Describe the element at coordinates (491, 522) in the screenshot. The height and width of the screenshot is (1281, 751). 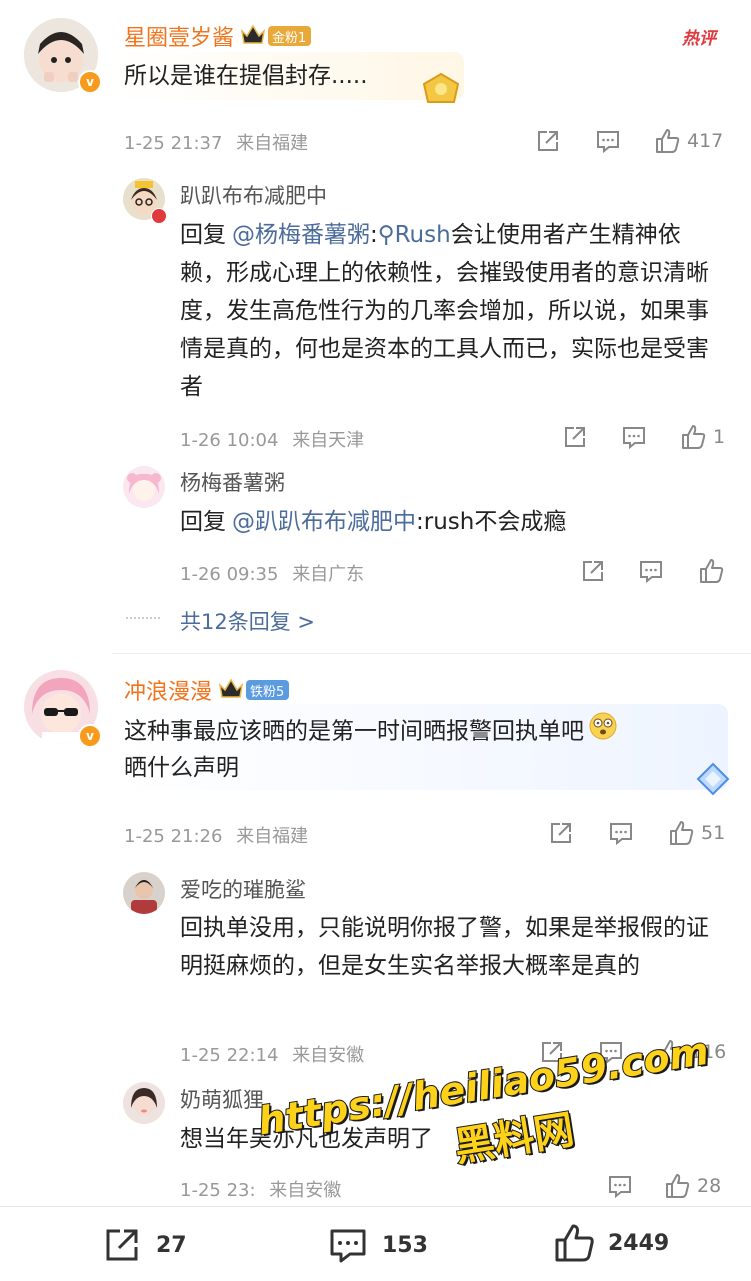
I see `reply-body: :rush不会成瘾` at that location.